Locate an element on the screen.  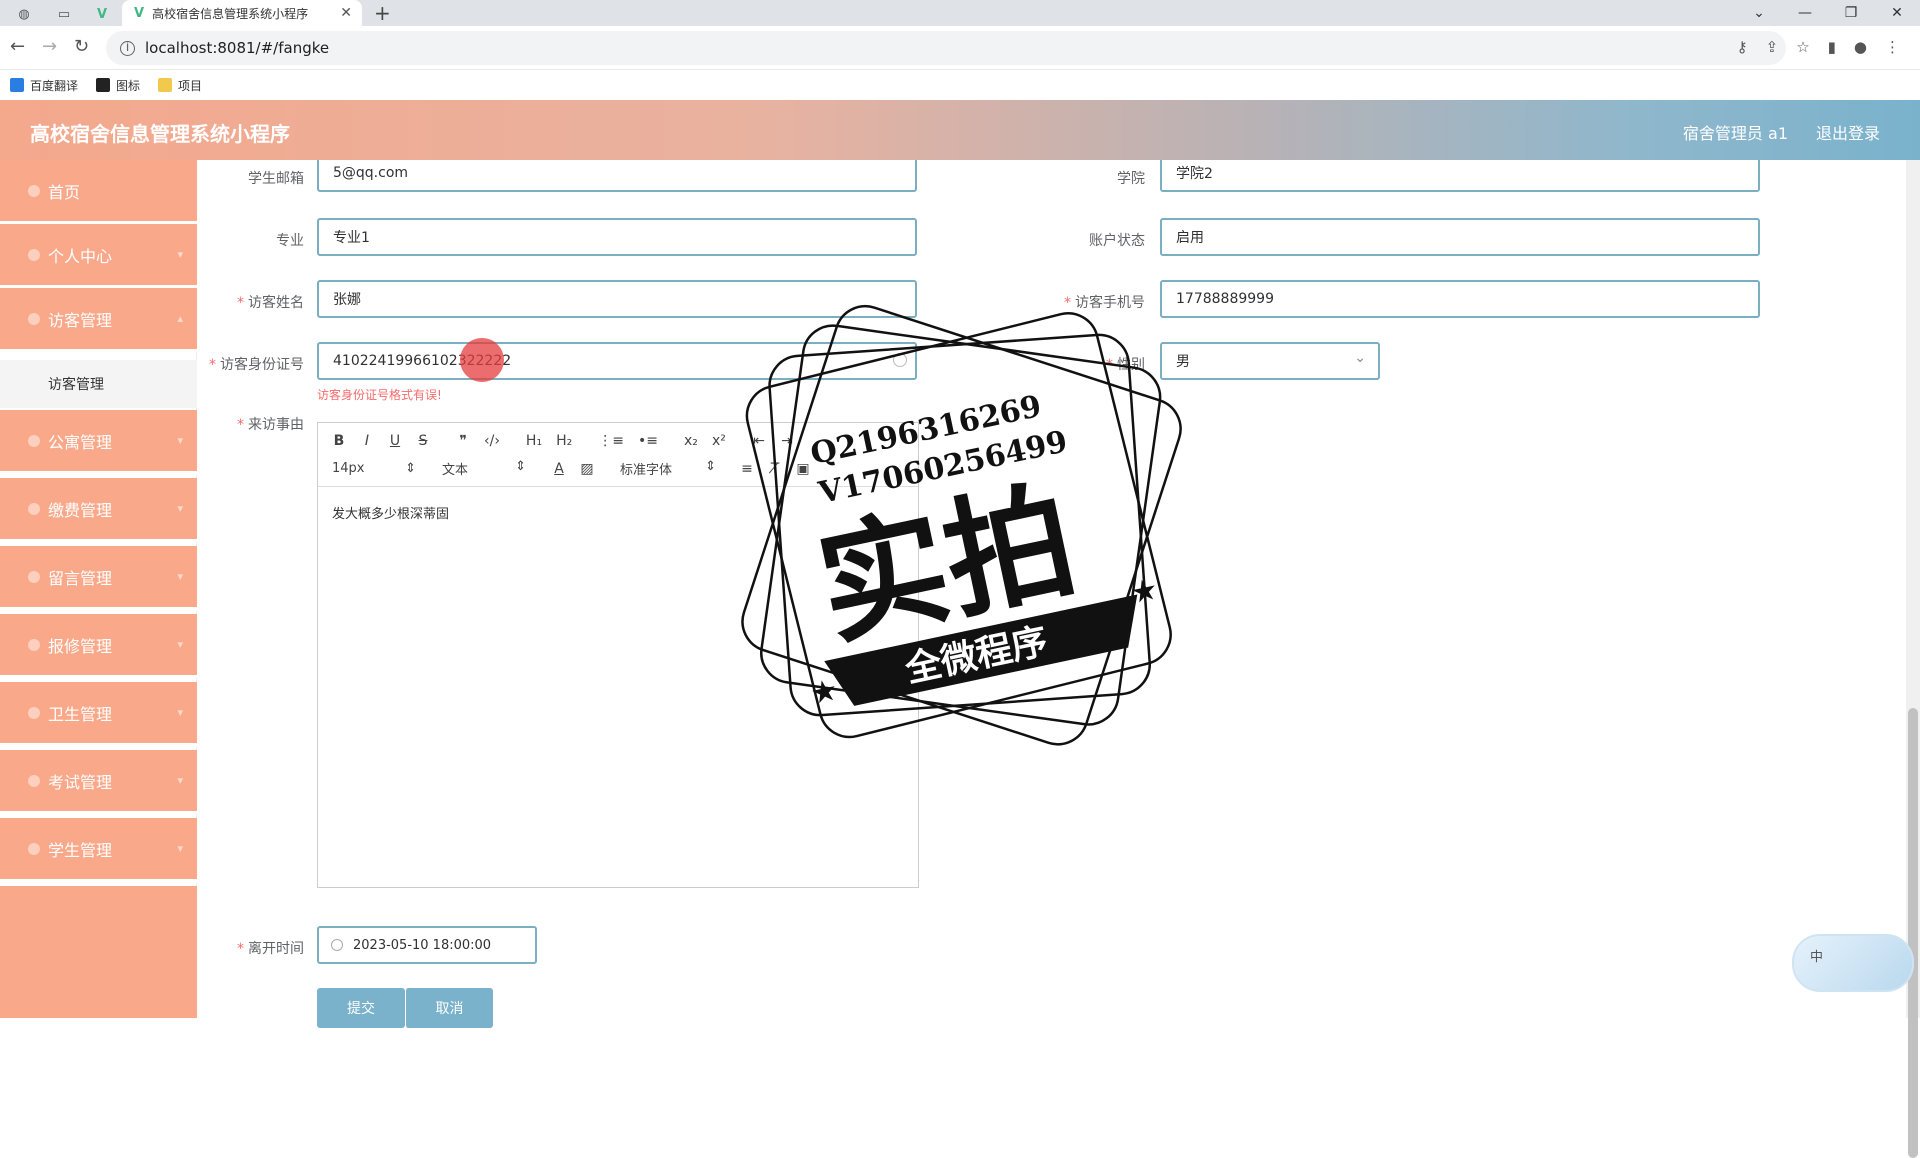
sidebar-item-repairs: 报修管理 ▾ is located at coordinates (98, 646).